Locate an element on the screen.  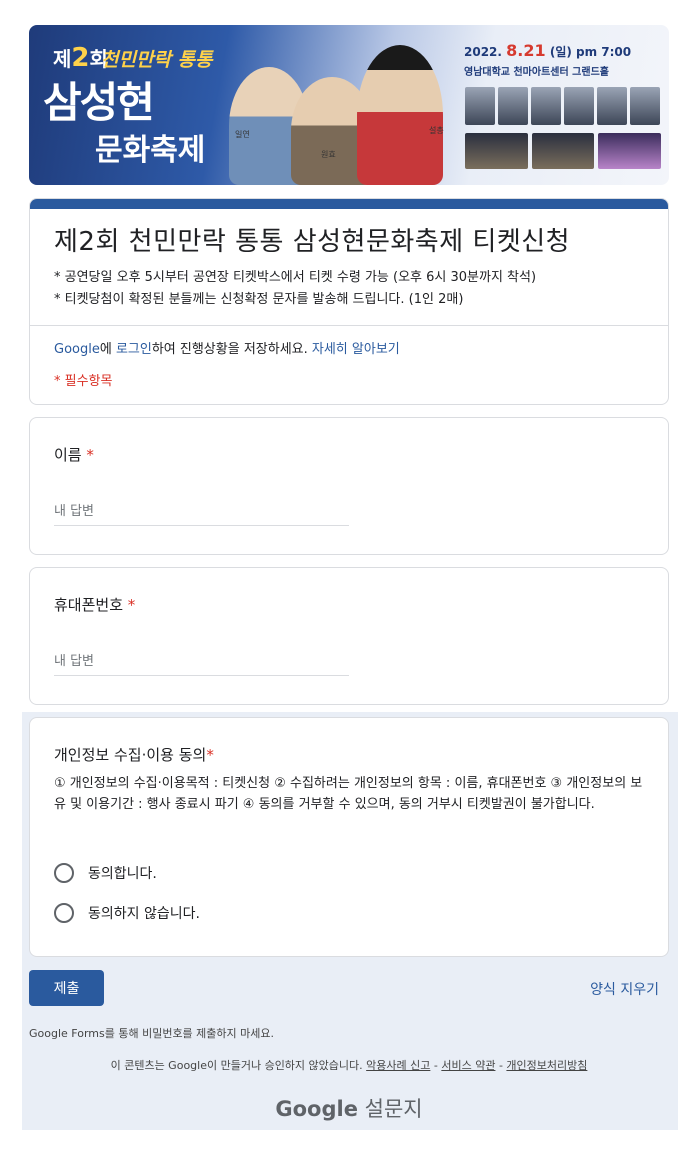
required-note: * 필수항목 is located at coordinates (83, 381).